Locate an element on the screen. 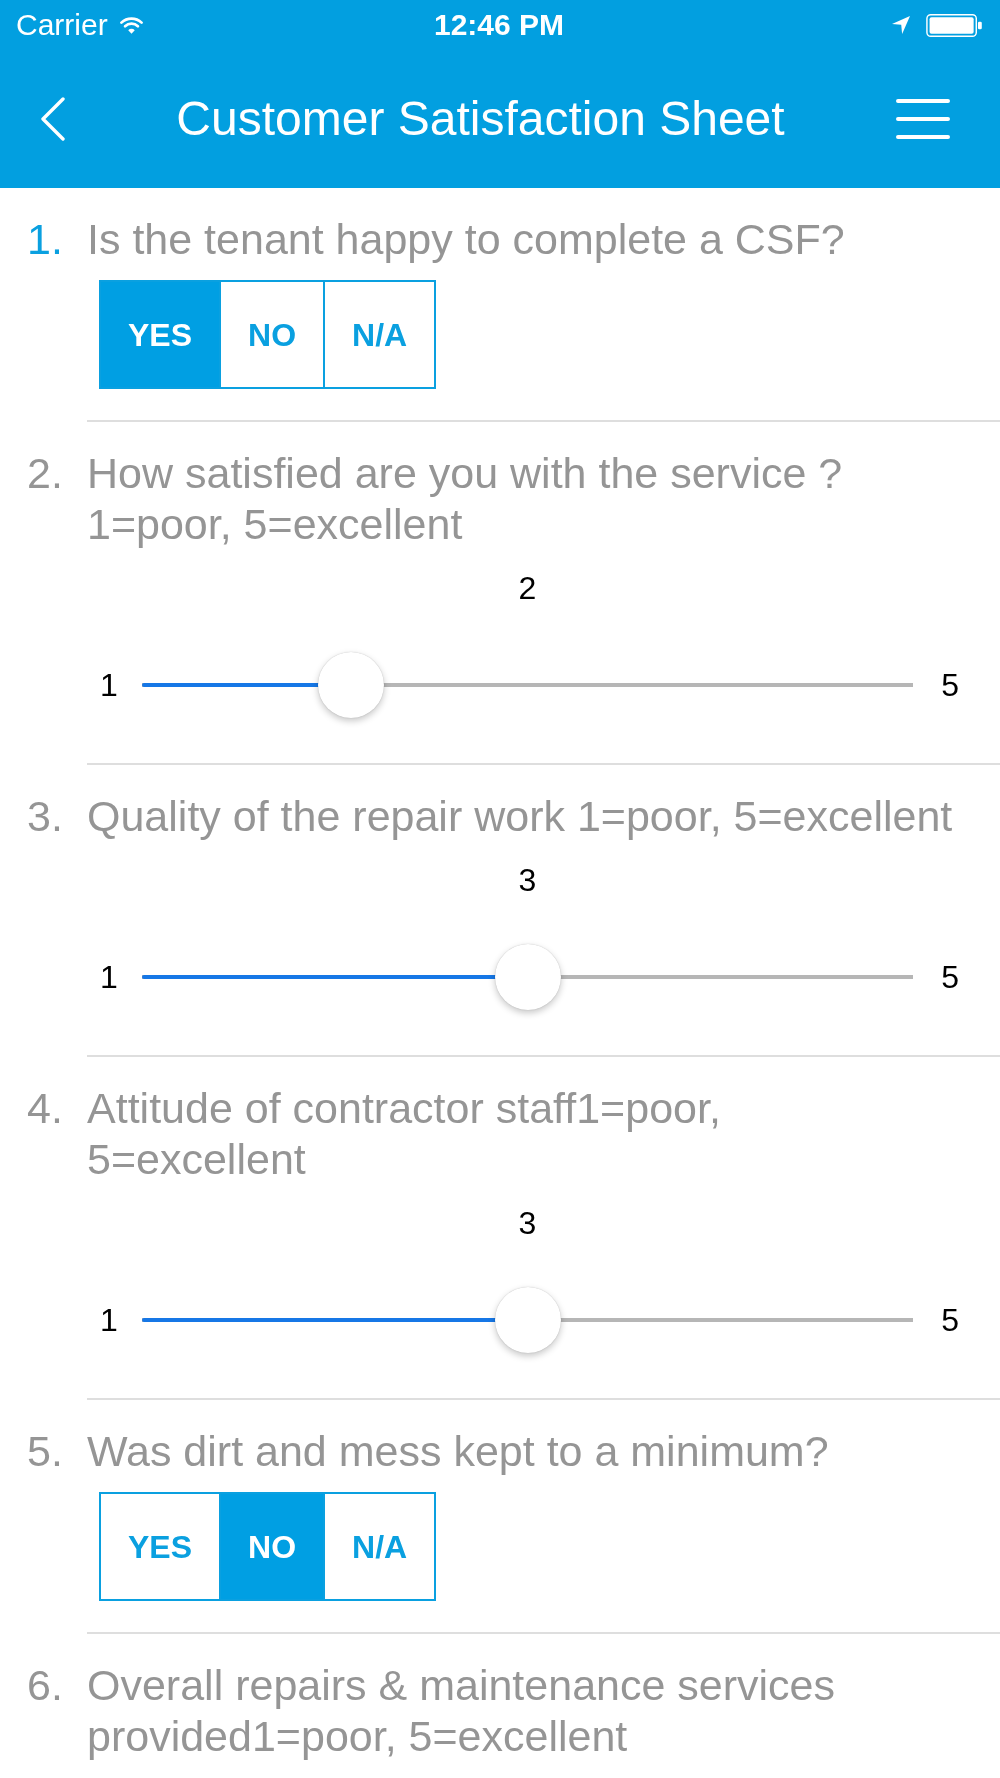 The image size is (1000, 1778). question-number: 2. is located at coordinates (45, 473).